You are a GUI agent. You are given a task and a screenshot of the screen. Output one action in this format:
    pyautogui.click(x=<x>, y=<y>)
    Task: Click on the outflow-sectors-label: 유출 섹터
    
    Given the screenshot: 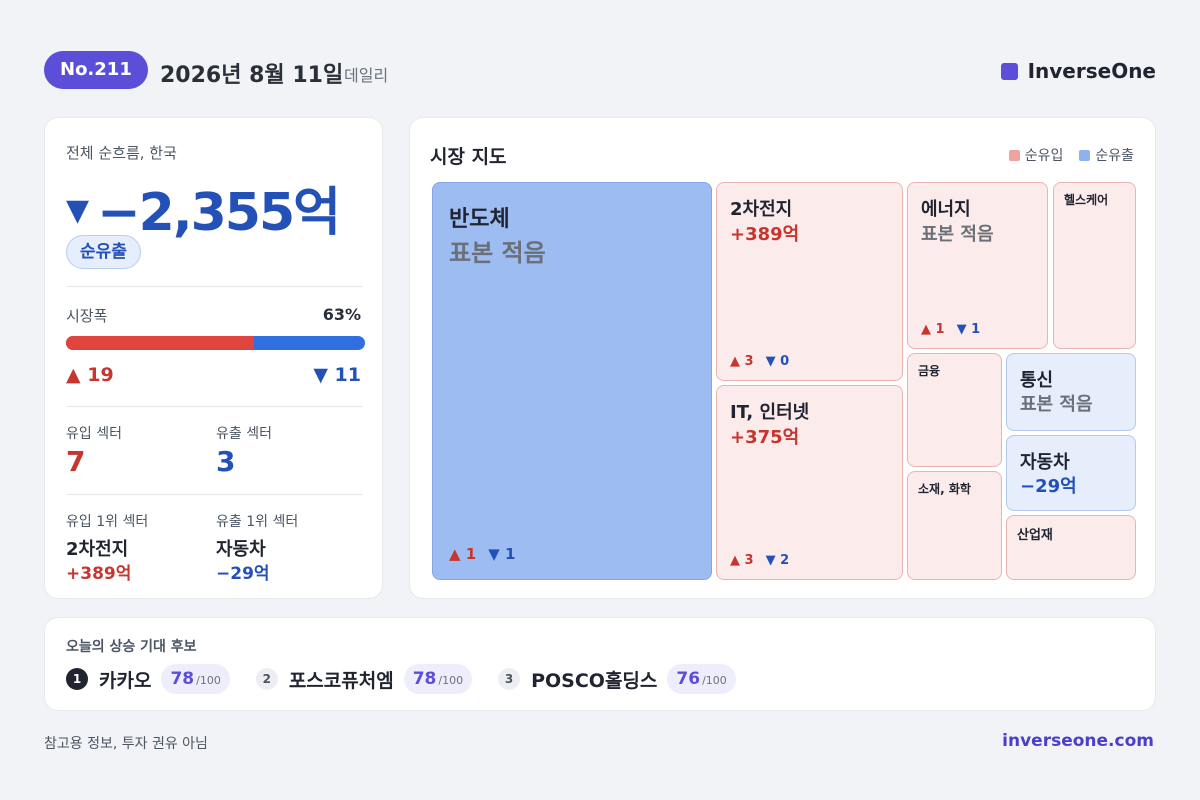 What is the action you would take?
    pyautogui.click(x=244, y=434)
    